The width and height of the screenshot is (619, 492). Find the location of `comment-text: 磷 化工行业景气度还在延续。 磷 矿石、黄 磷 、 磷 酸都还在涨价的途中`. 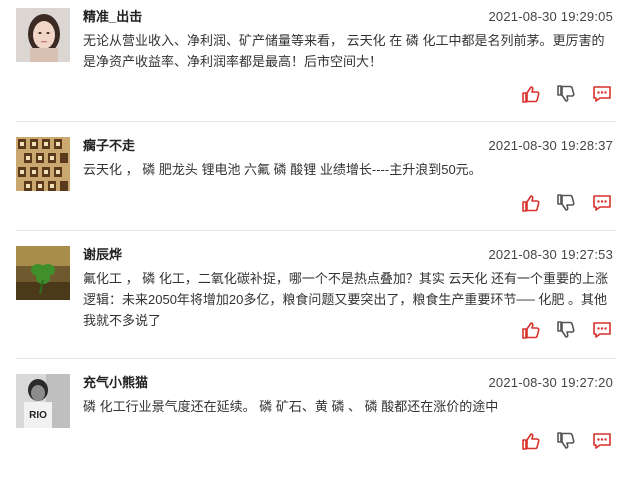

comment-text: 磷 化工行业景气度还在延续。 磷 矿石、黄 磷 、 磷 酸都还在涨价的途中 is located at coordinates (291, 406).